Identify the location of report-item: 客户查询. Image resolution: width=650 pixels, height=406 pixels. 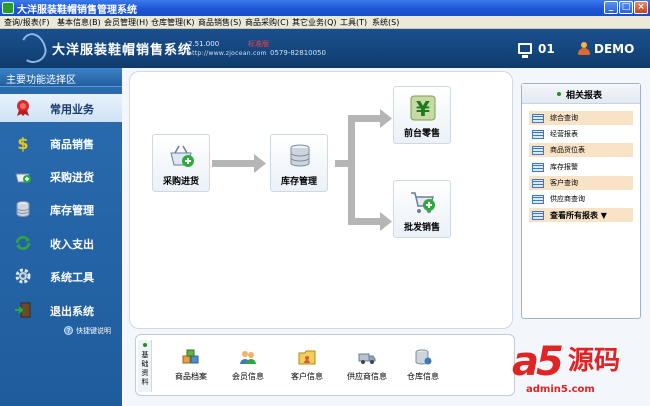
(581, 183).